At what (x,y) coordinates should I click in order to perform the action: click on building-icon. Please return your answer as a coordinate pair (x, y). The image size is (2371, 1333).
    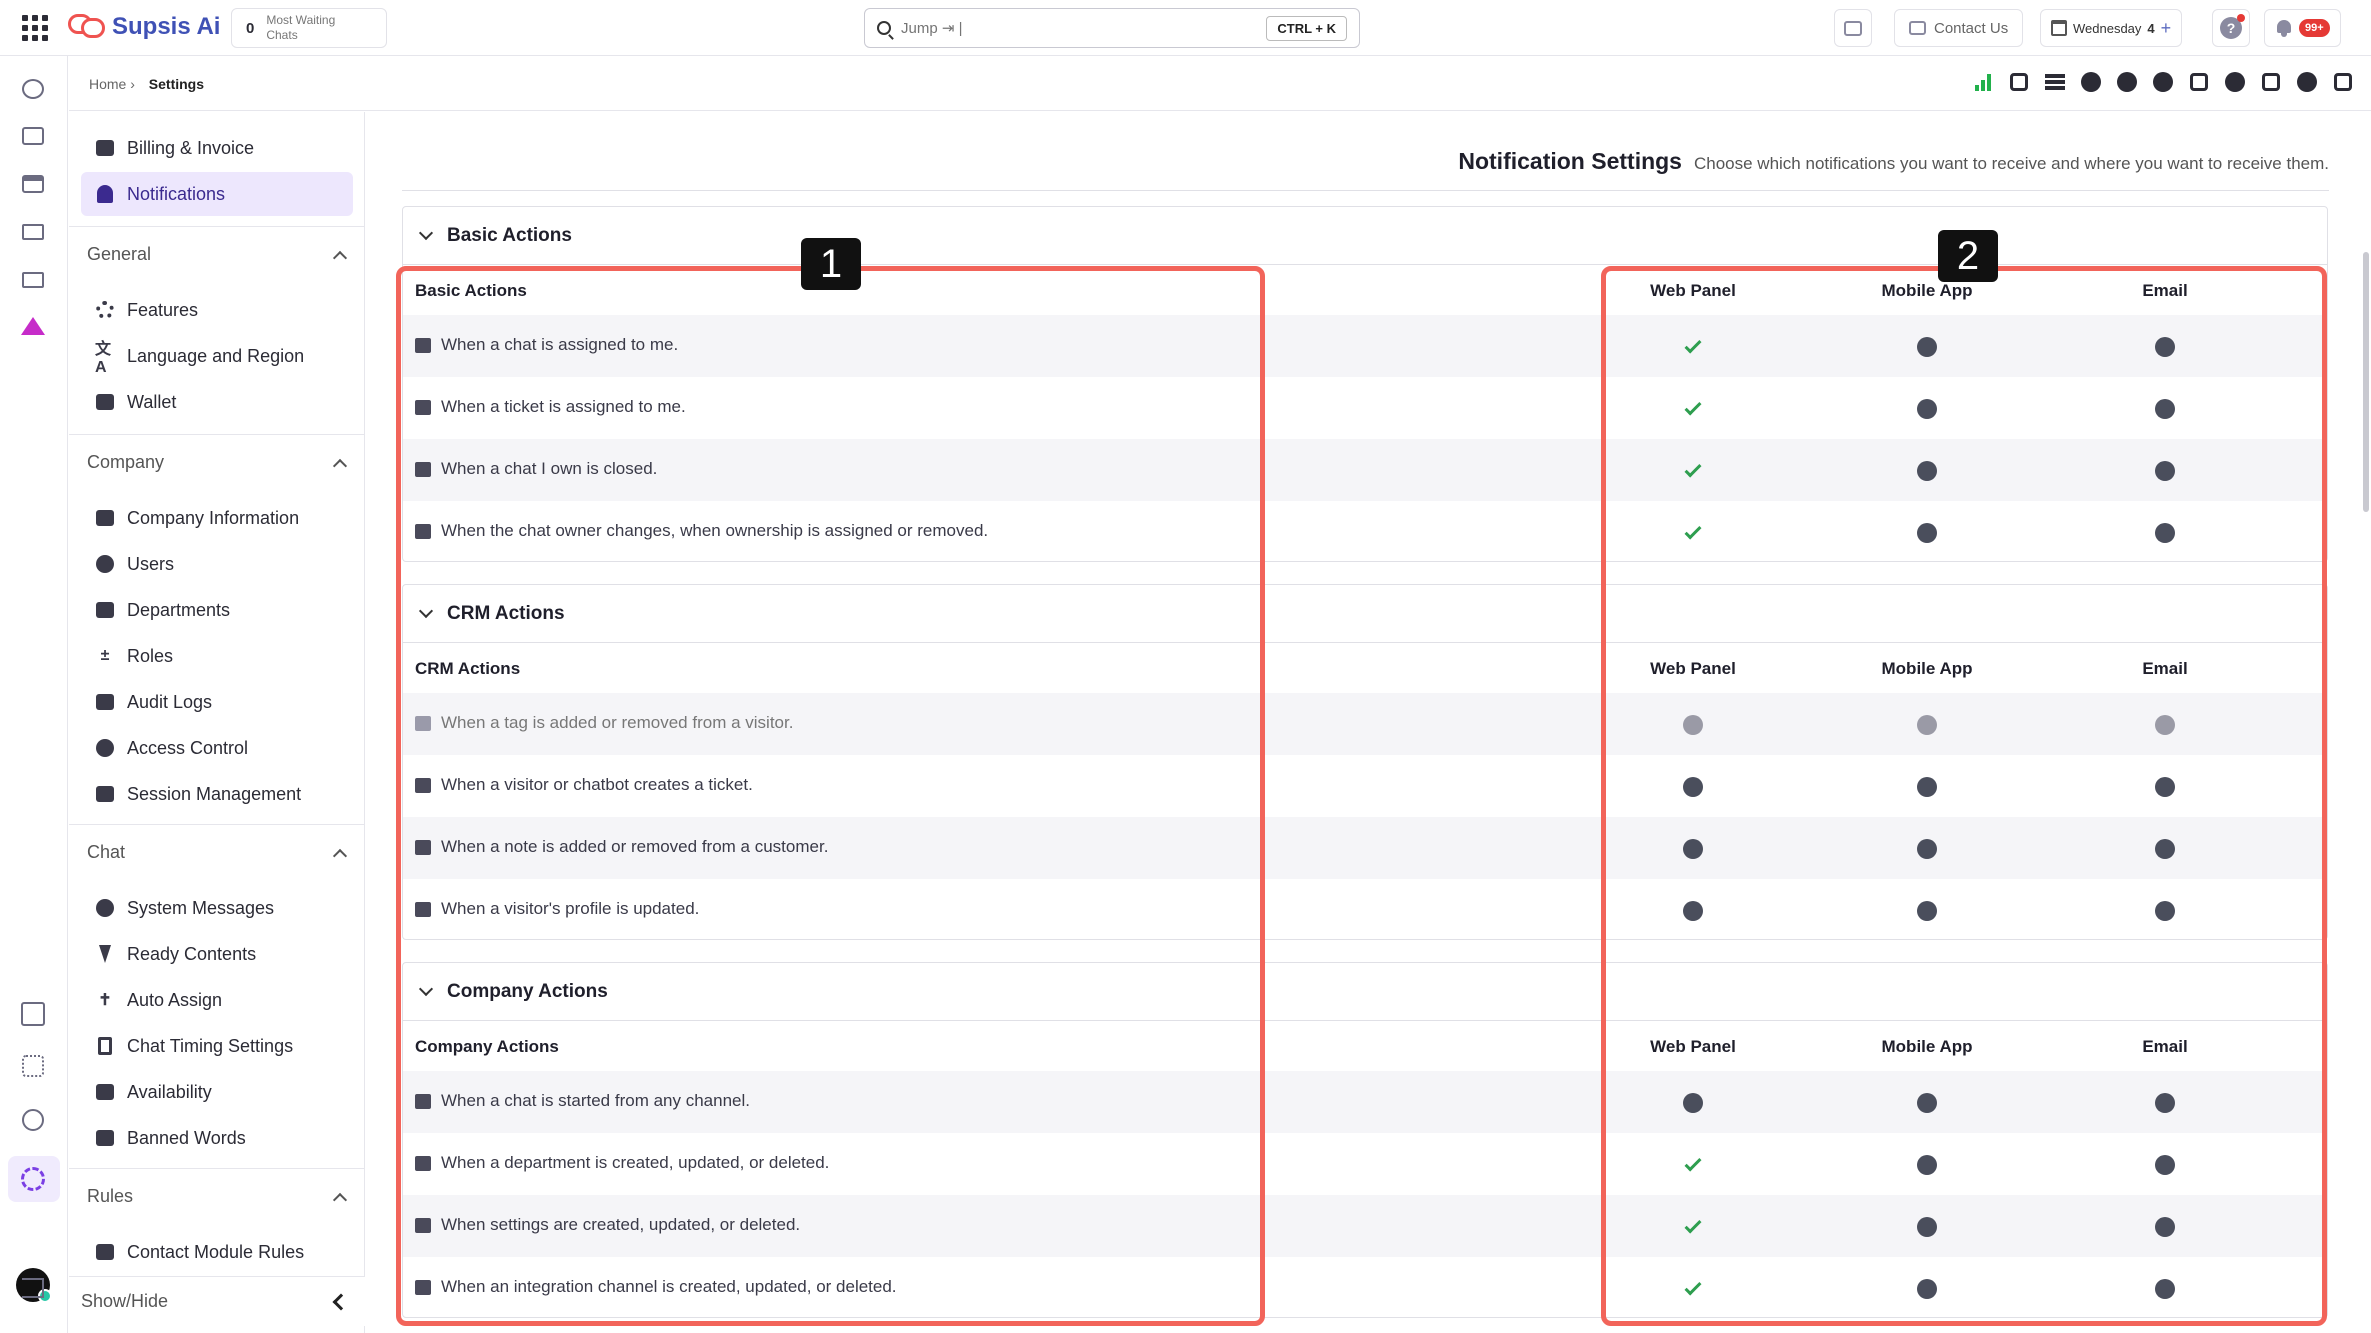
    Looking at the image, I should click on (105, 518).